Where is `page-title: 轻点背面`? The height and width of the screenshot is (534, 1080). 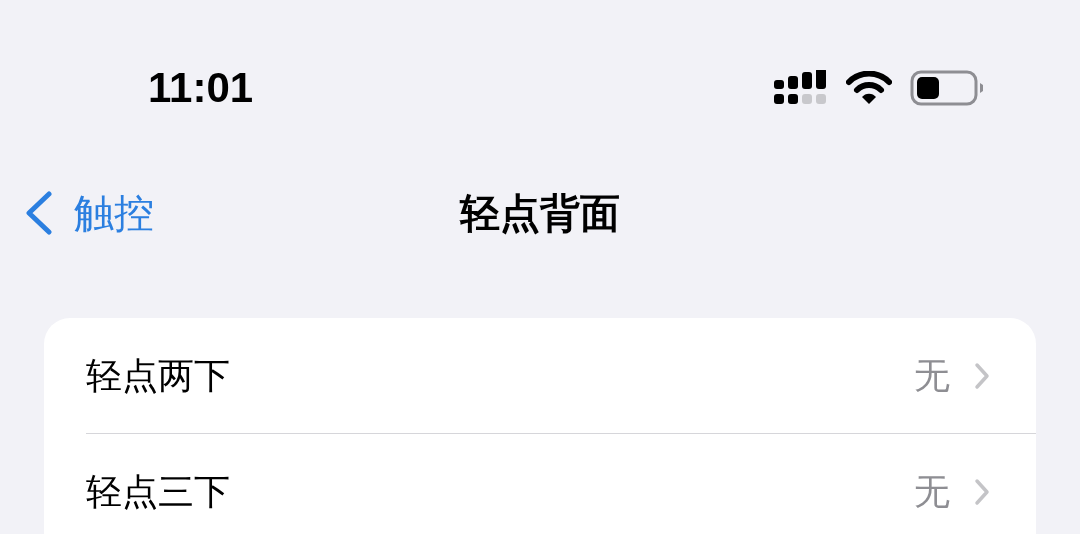
page-title: 轻点背面 is located at coordinates (540, 213).